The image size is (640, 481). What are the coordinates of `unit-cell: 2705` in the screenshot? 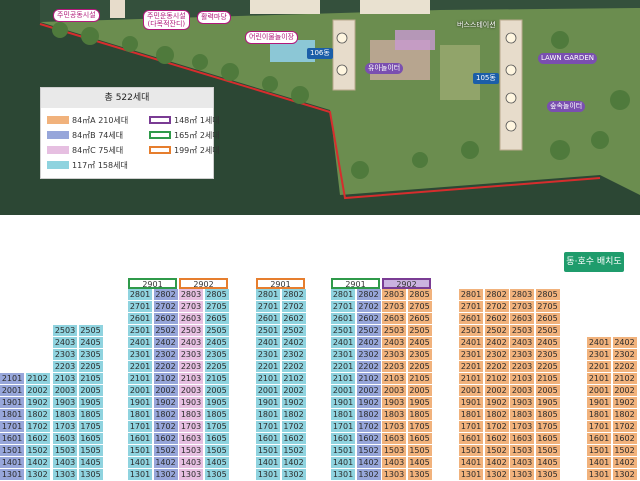 It's located at (548, 307).